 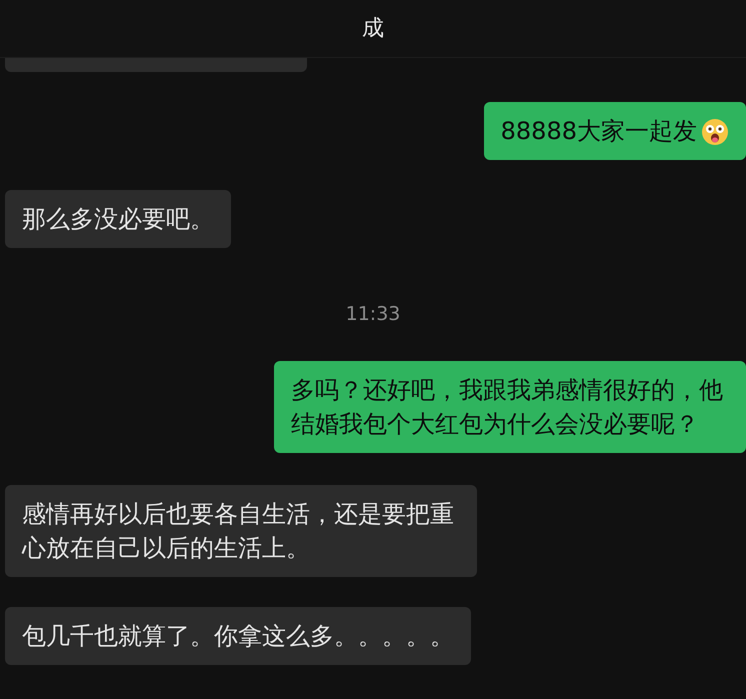 What do you see at coordinates (238, 635) in the screenshot?
I see `message-bubble: 包几千也就算了。你拿这么多。。。。。` at bounding box center [238, 635].